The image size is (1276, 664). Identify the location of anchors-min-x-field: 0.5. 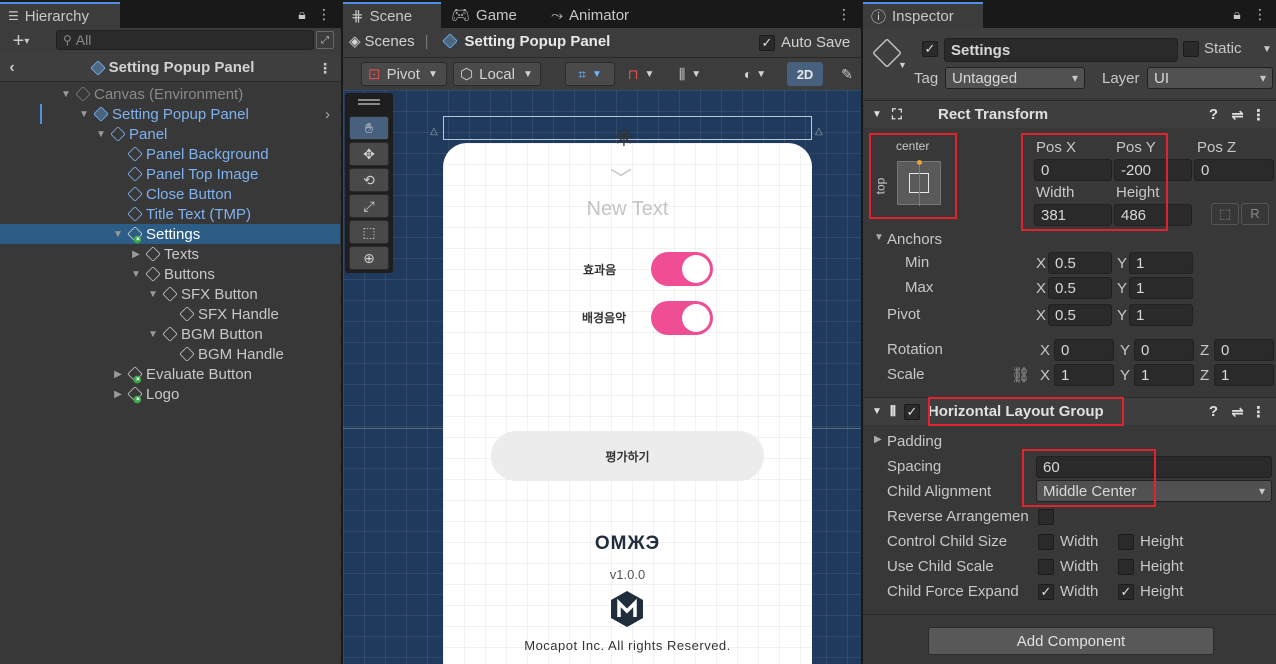
(1080, 263).